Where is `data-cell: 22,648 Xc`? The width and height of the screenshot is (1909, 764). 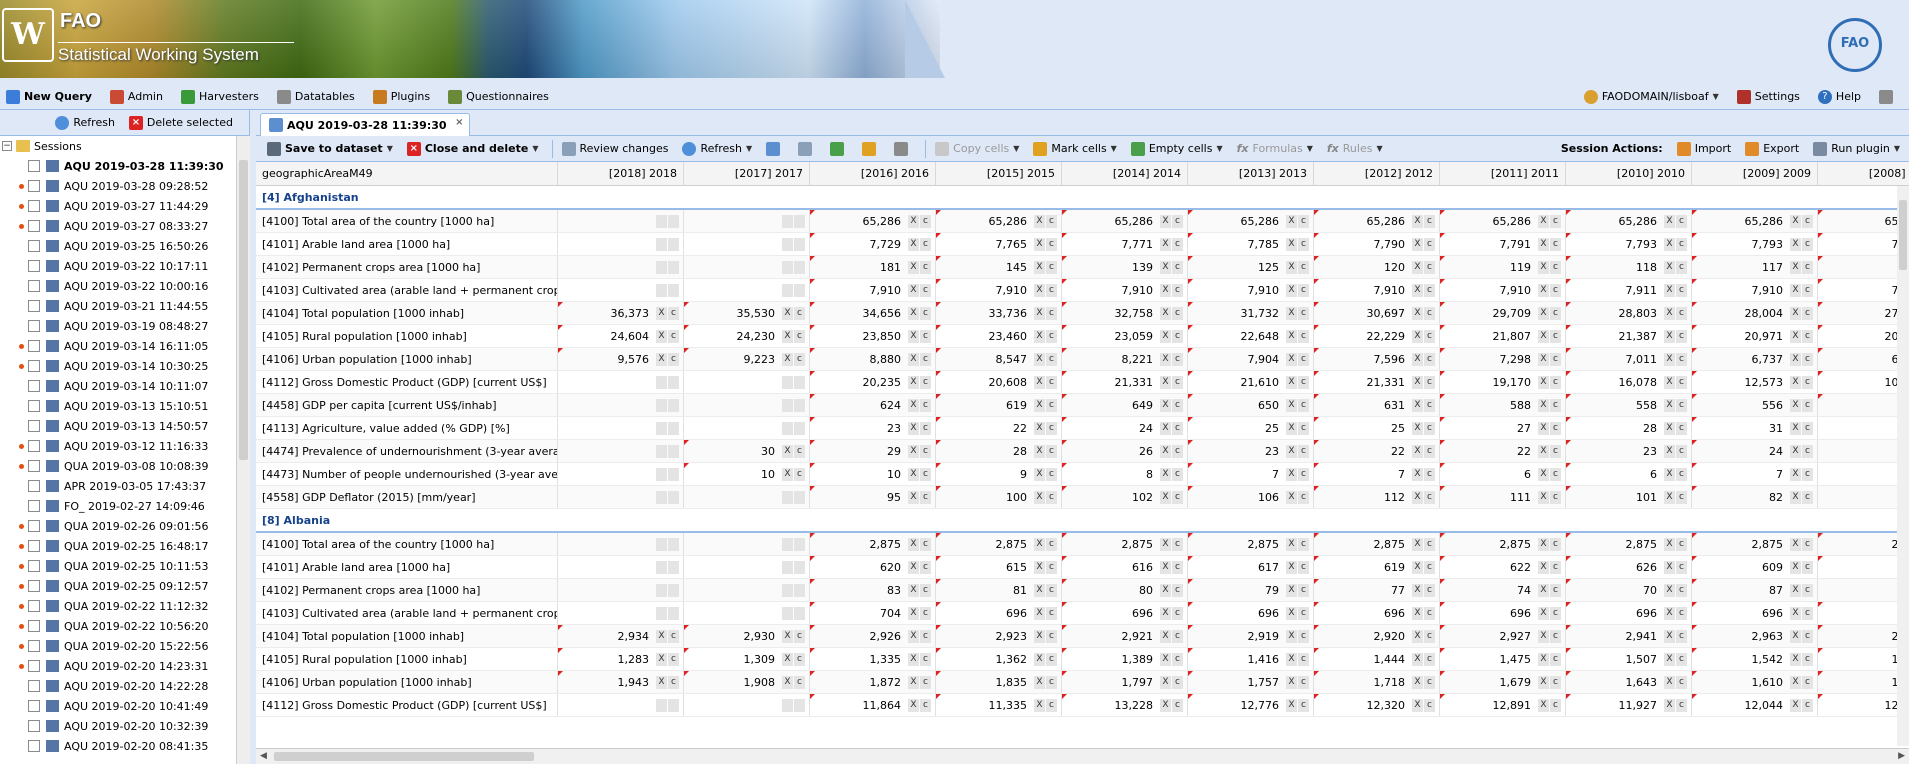
data-cell: 22,648 Xc is located at coordinates (1251, 336).